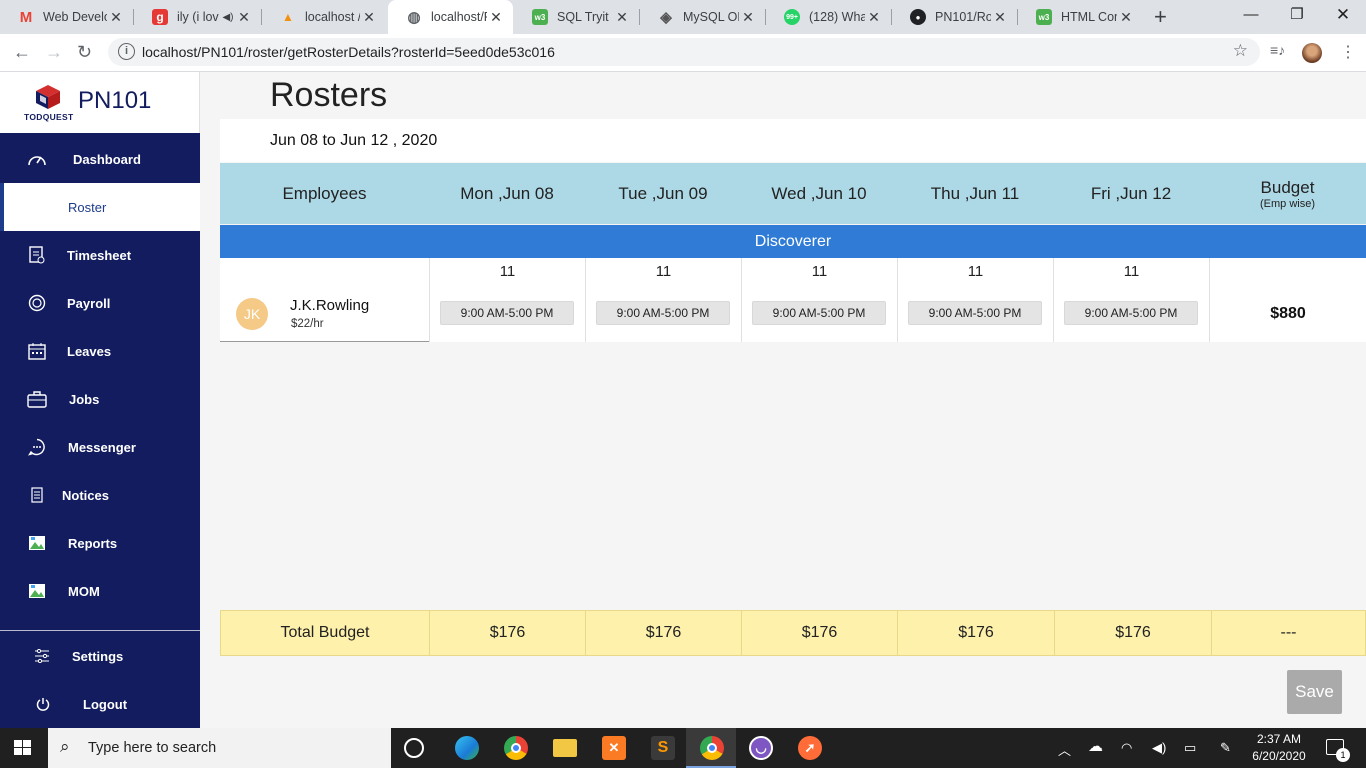 This screenshot has height=768, width=1366. I want to click on volume-icon: ◀), so click(1159, 748).